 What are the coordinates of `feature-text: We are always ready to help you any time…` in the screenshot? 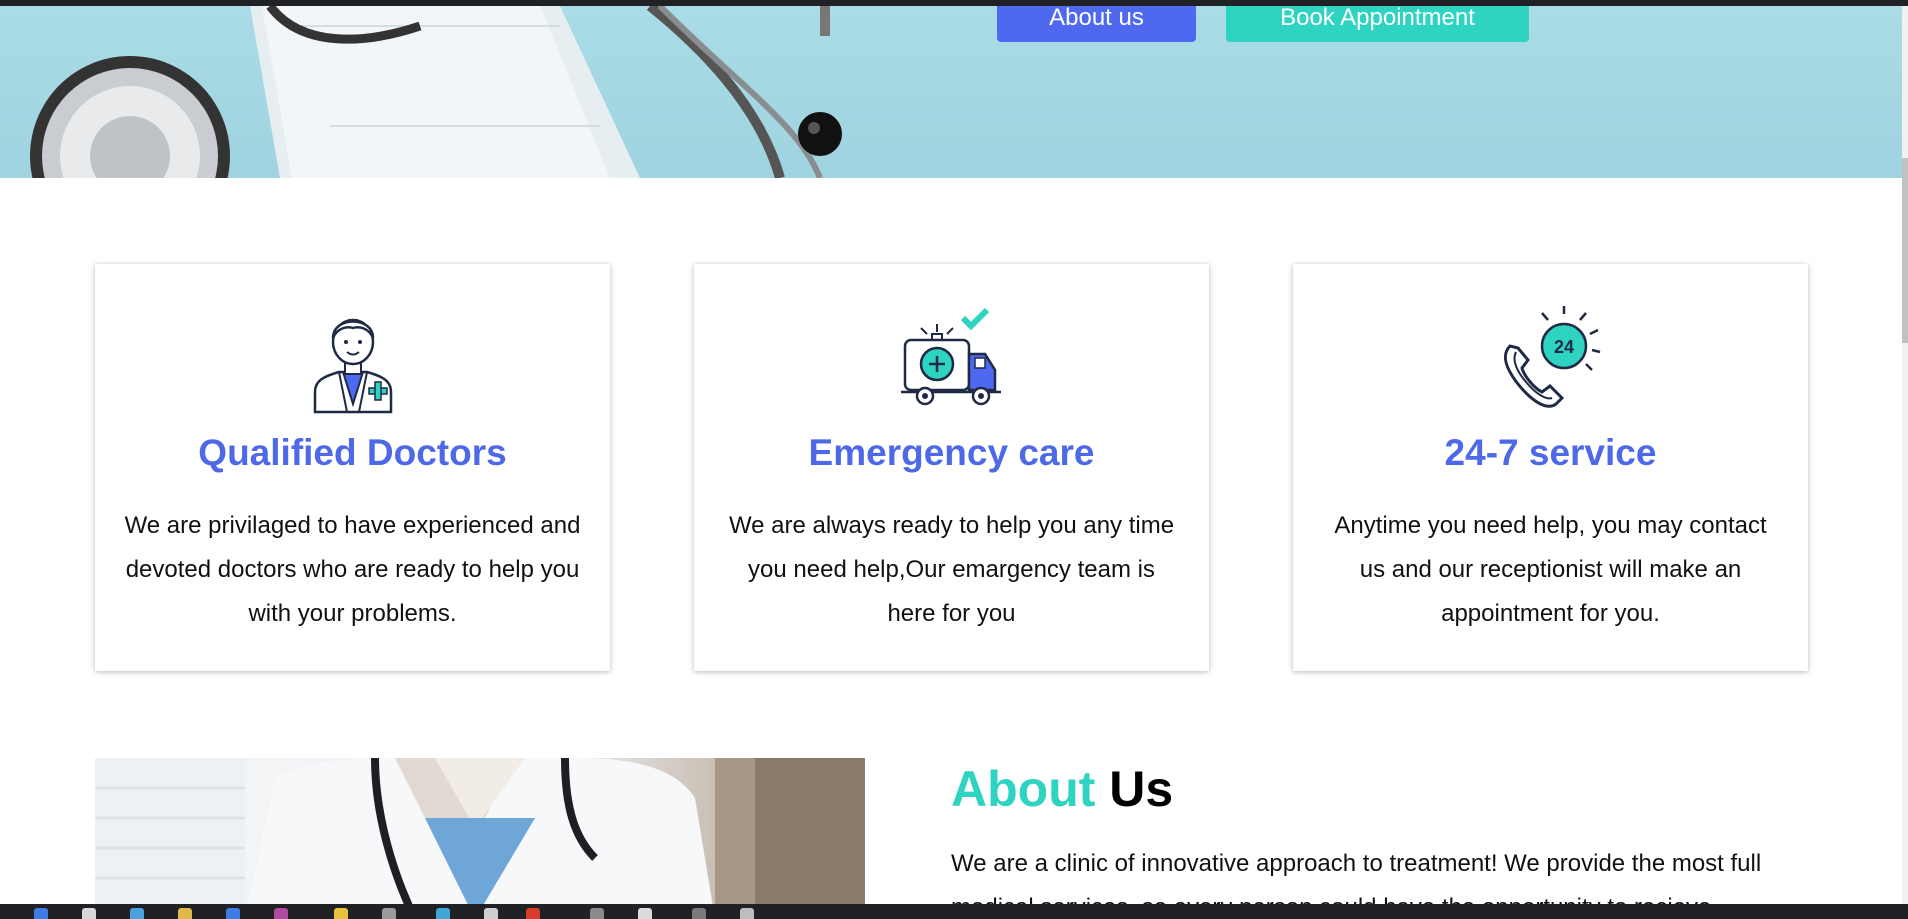 It's located at (951, 569).